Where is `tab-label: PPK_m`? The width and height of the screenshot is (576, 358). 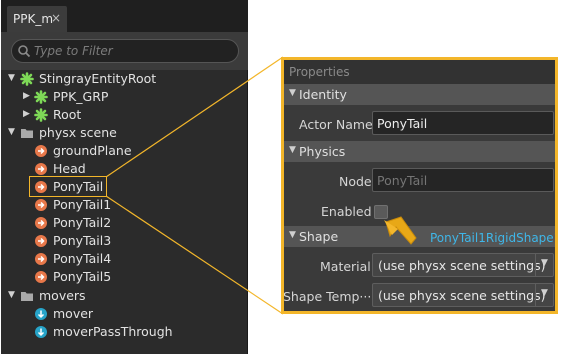
tab-label: PPK_m is located at coordinates (33, 19).